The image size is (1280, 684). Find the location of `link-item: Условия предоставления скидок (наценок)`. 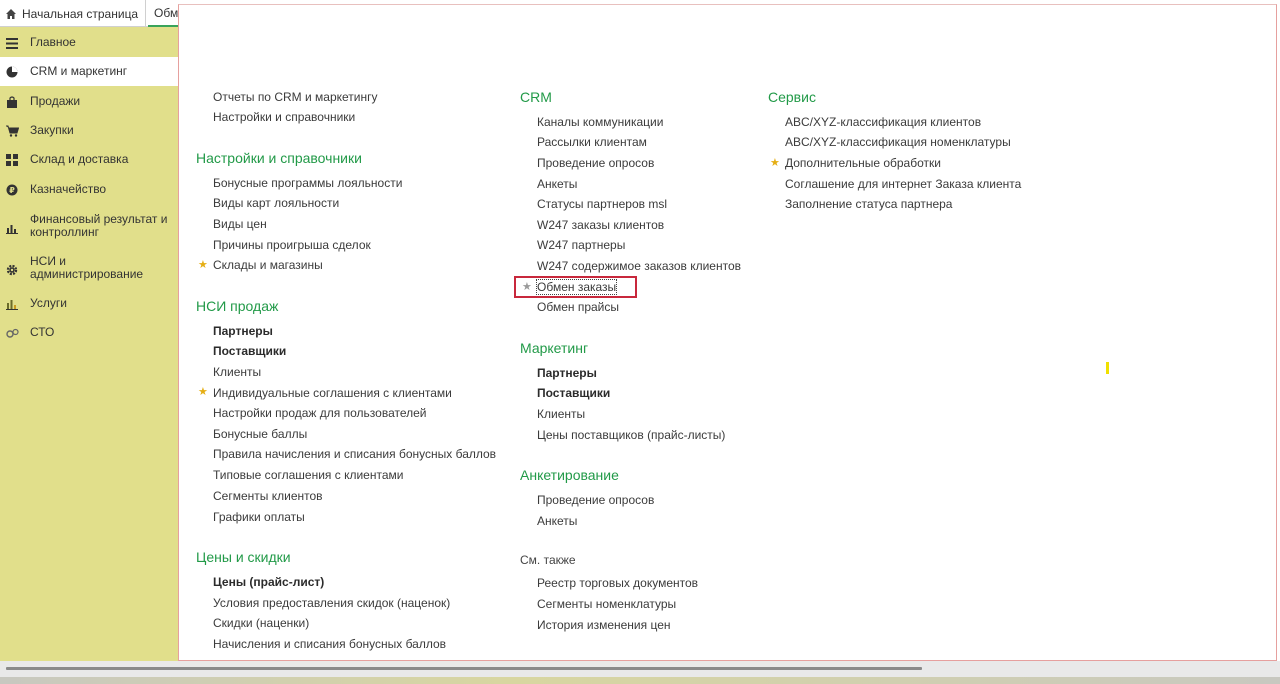

link-item: Условия предоставления скидок (наценок) is located at coordinates (331, 603).